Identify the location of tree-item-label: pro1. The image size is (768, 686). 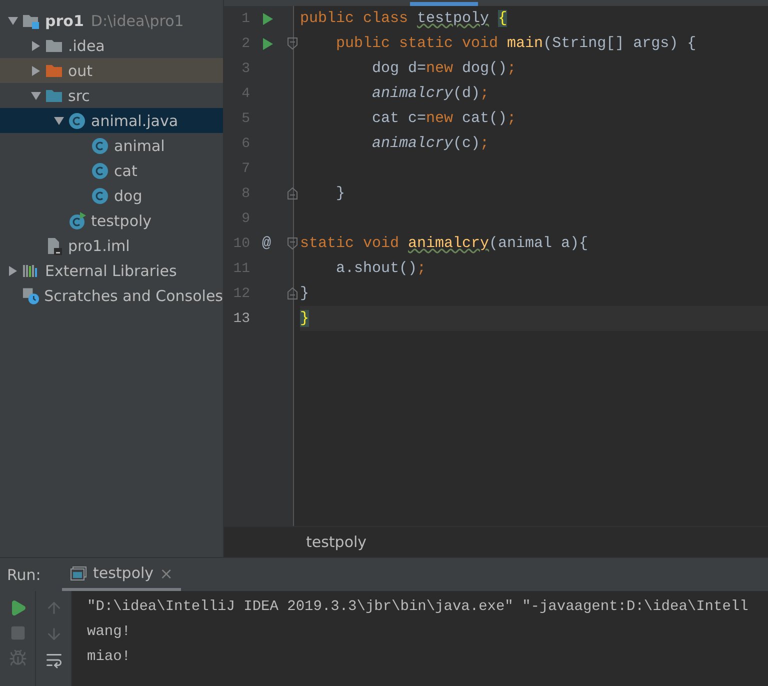
(64, 21).